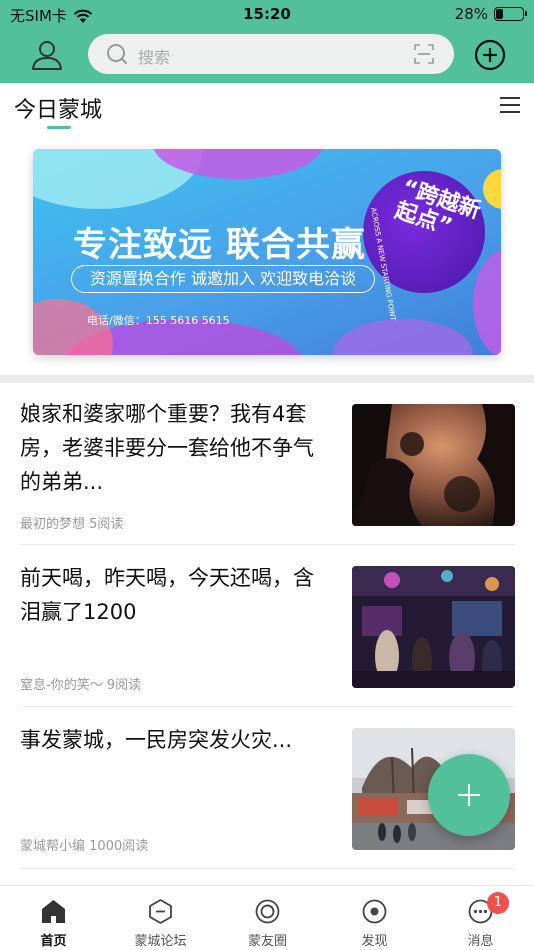 This screenshot has height=950, width=534. What do you see at coordinates (510, 14) in the screenshot?
I see `battery-icon` at bounding box center [510, 14].